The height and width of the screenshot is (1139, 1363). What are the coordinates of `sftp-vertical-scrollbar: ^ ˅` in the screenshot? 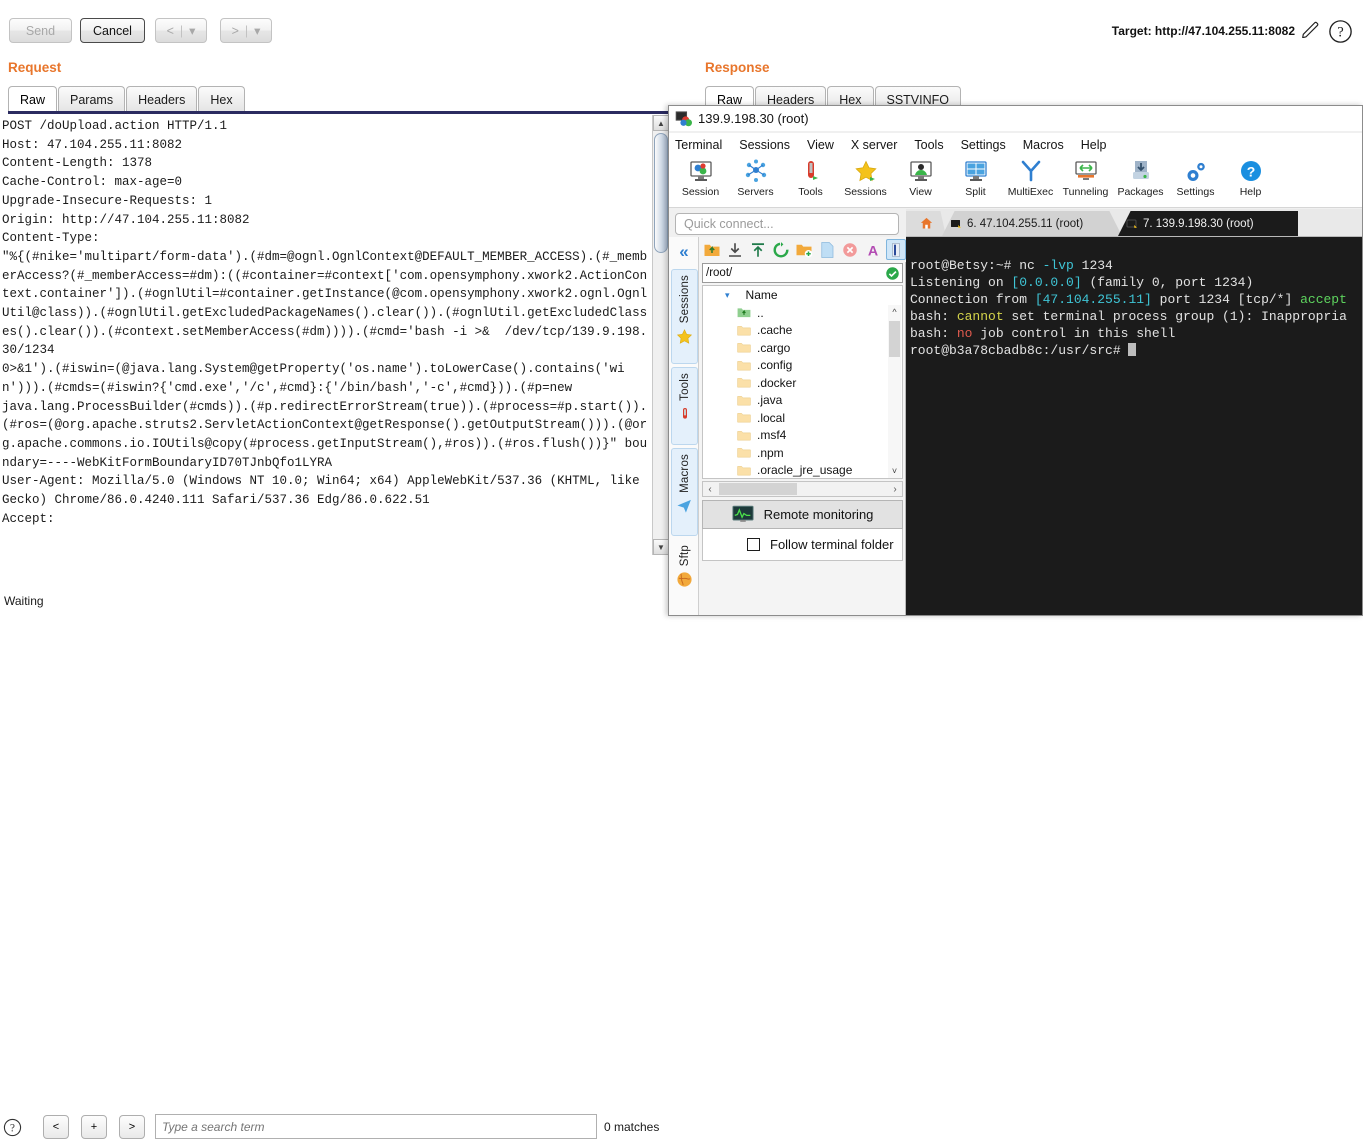 It's located at (894, 391).